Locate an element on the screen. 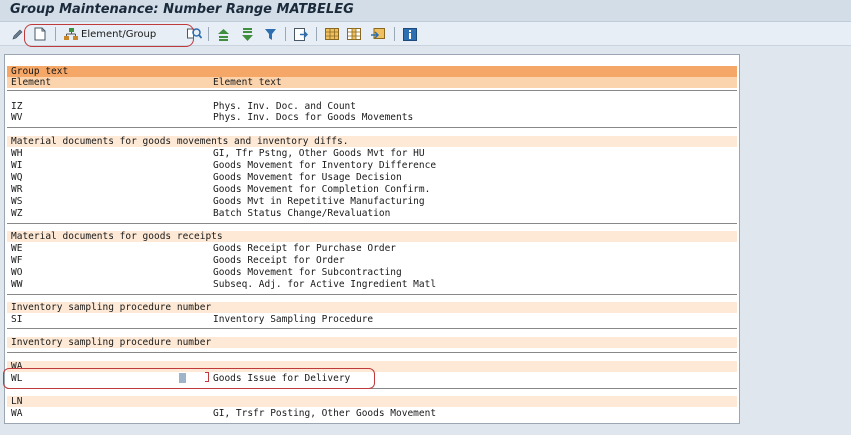 The image size is (851, 435). element-code: WA is located at coordinates (17, 413).